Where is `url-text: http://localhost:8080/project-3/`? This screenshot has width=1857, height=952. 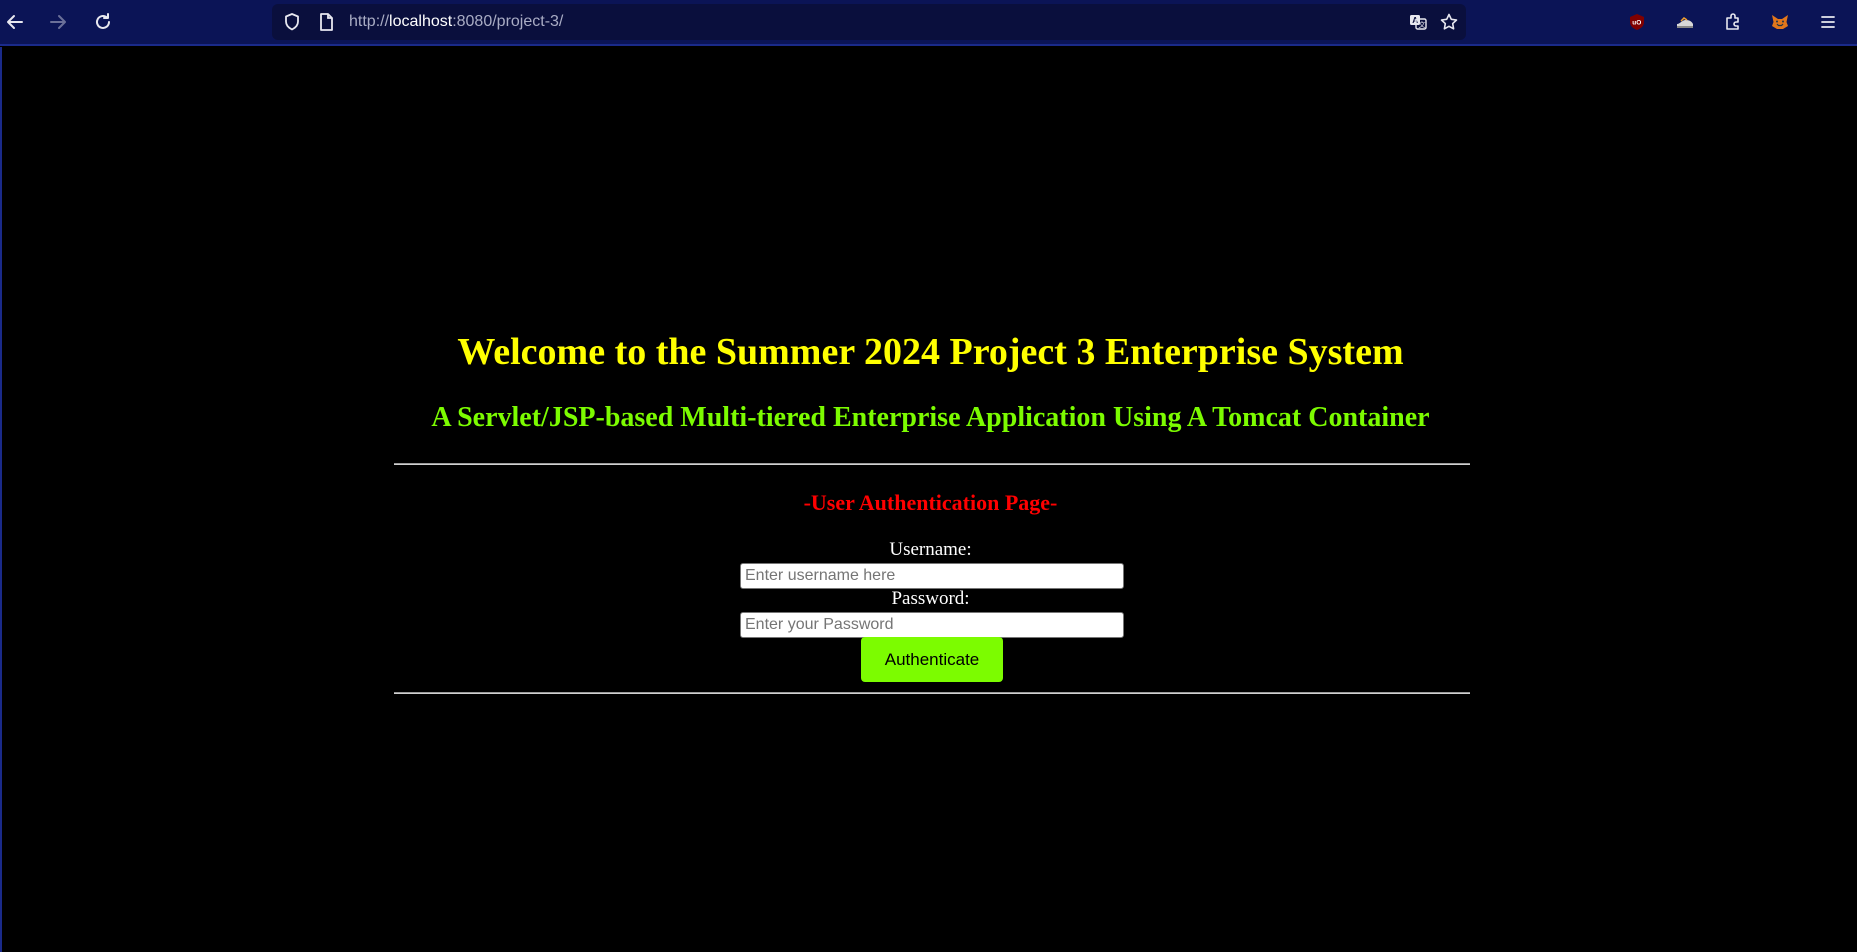 url-text: http://localhost:8080/project-3/ is located at coordinates (456, 22).